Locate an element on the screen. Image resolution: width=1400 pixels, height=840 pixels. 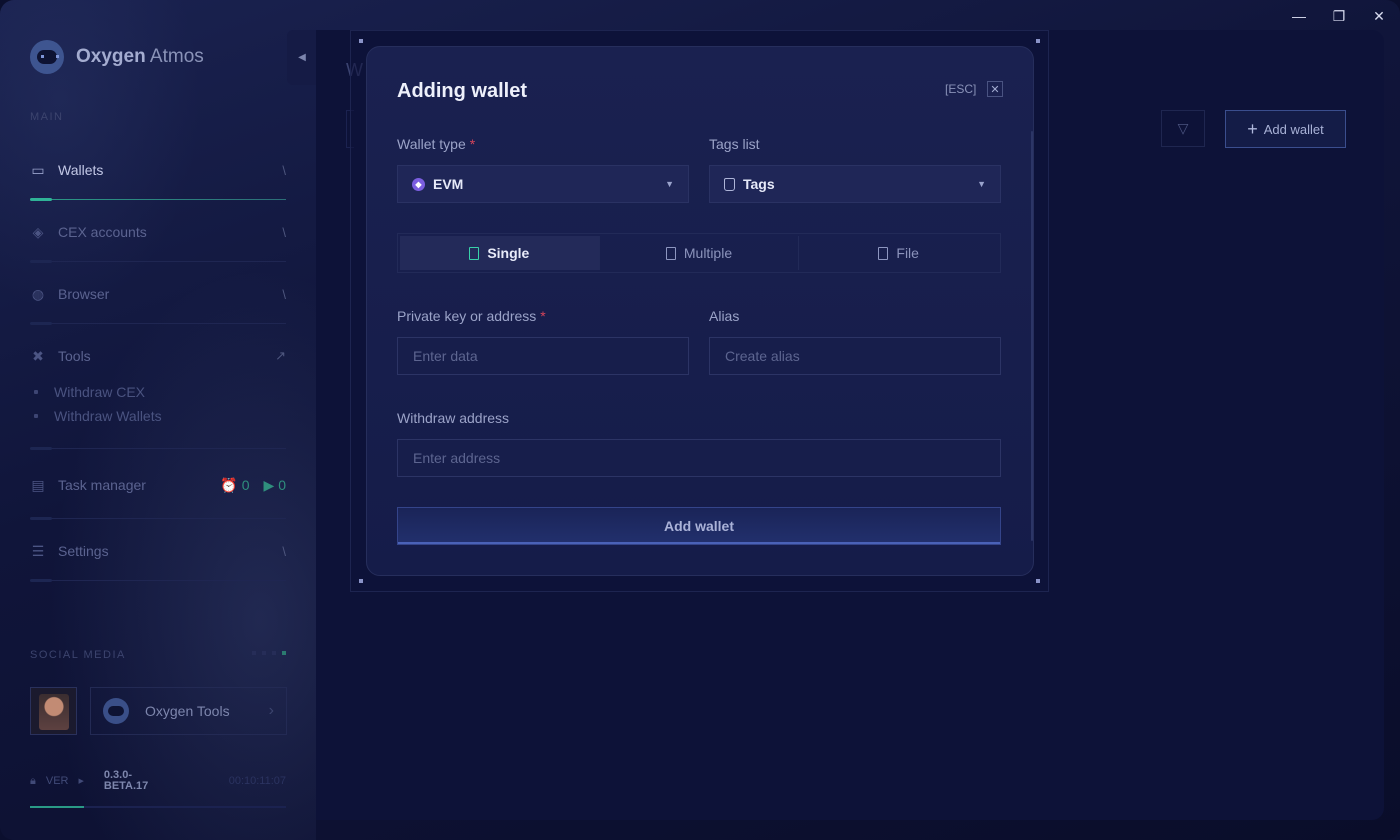
app-logo: Oxygen Atmos is located at coordinates (117, 57).